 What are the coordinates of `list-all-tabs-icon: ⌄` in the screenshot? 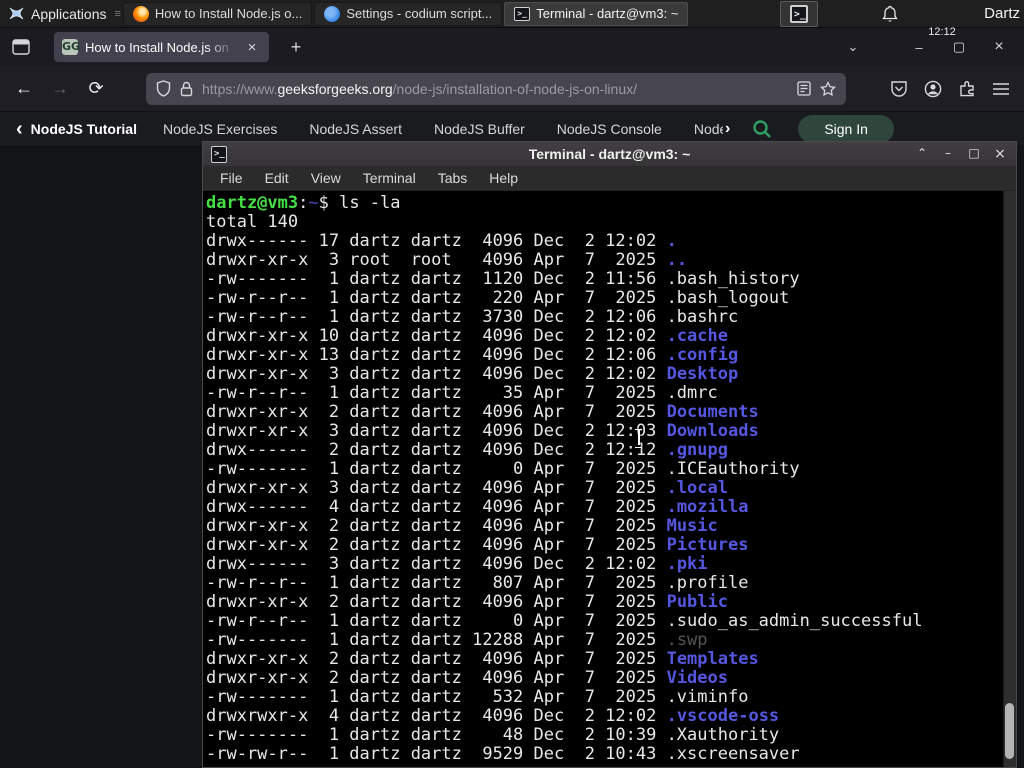 It's located at (853, 47).